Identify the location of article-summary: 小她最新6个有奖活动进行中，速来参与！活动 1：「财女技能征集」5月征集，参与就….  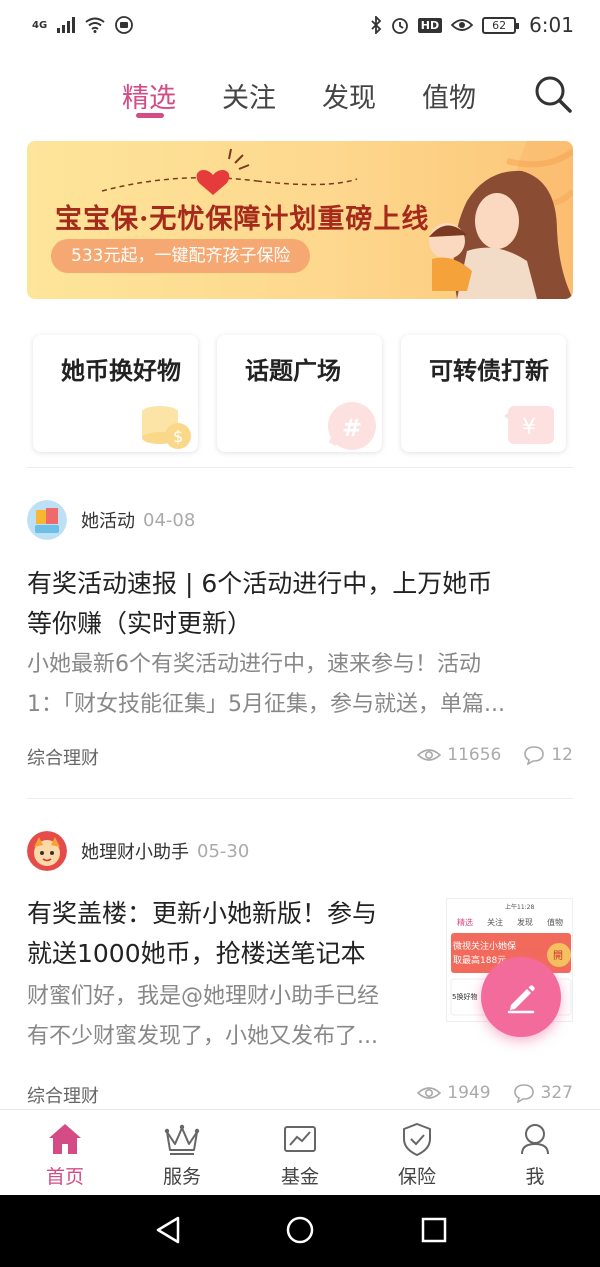
(301, 685).